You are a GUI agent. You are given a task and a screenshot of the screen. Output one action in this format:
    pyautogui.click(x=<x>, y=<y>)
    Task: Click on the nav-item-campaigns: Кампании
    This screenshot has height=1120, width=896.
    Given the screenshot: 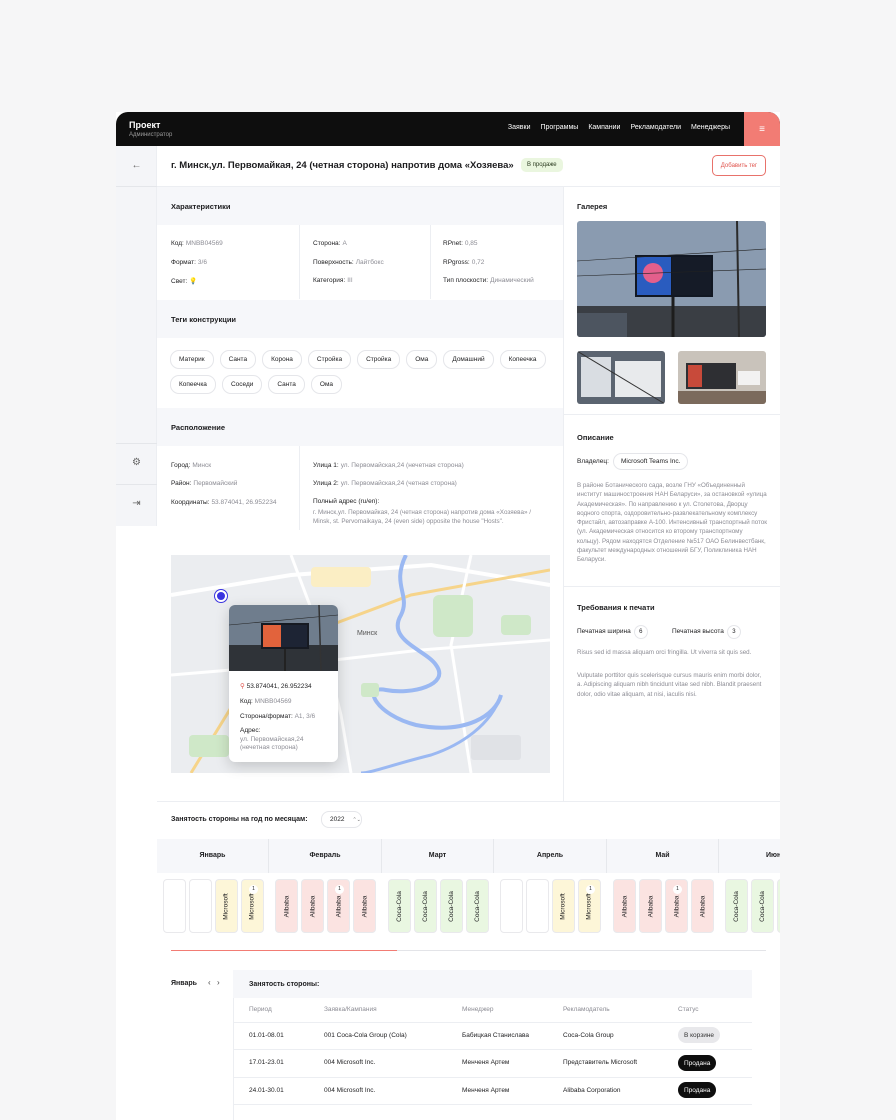 What is the action you would take?
    pyautogui.click(x=604, y=127)
    